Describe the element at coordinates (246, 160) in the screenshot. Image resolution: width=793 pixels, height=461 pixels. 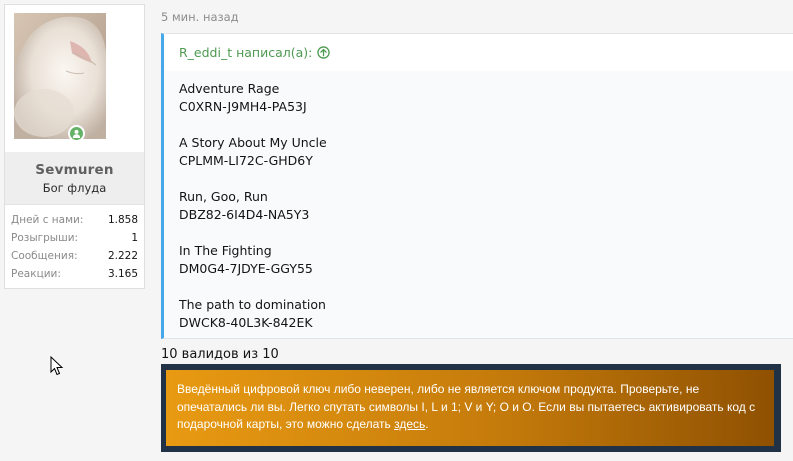
I see `game-key: CPLMM-LI72C-GHD6Y` at that location.